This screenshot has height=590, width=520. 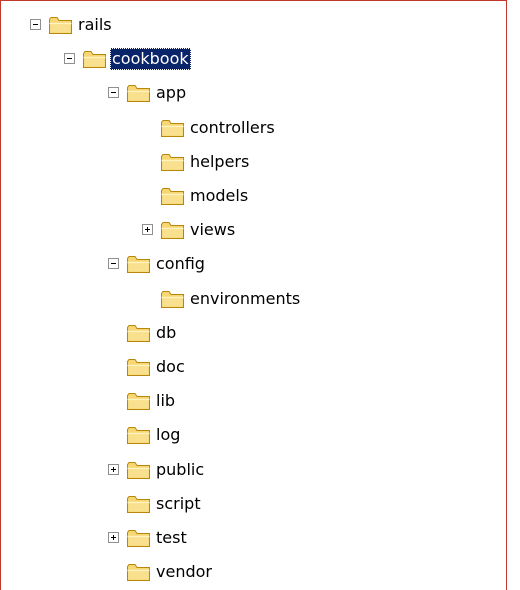 What do you see at coordinates (166, 333) in the screenshot?
I see `tree-node-label: db` at bounding box center [166, 333].